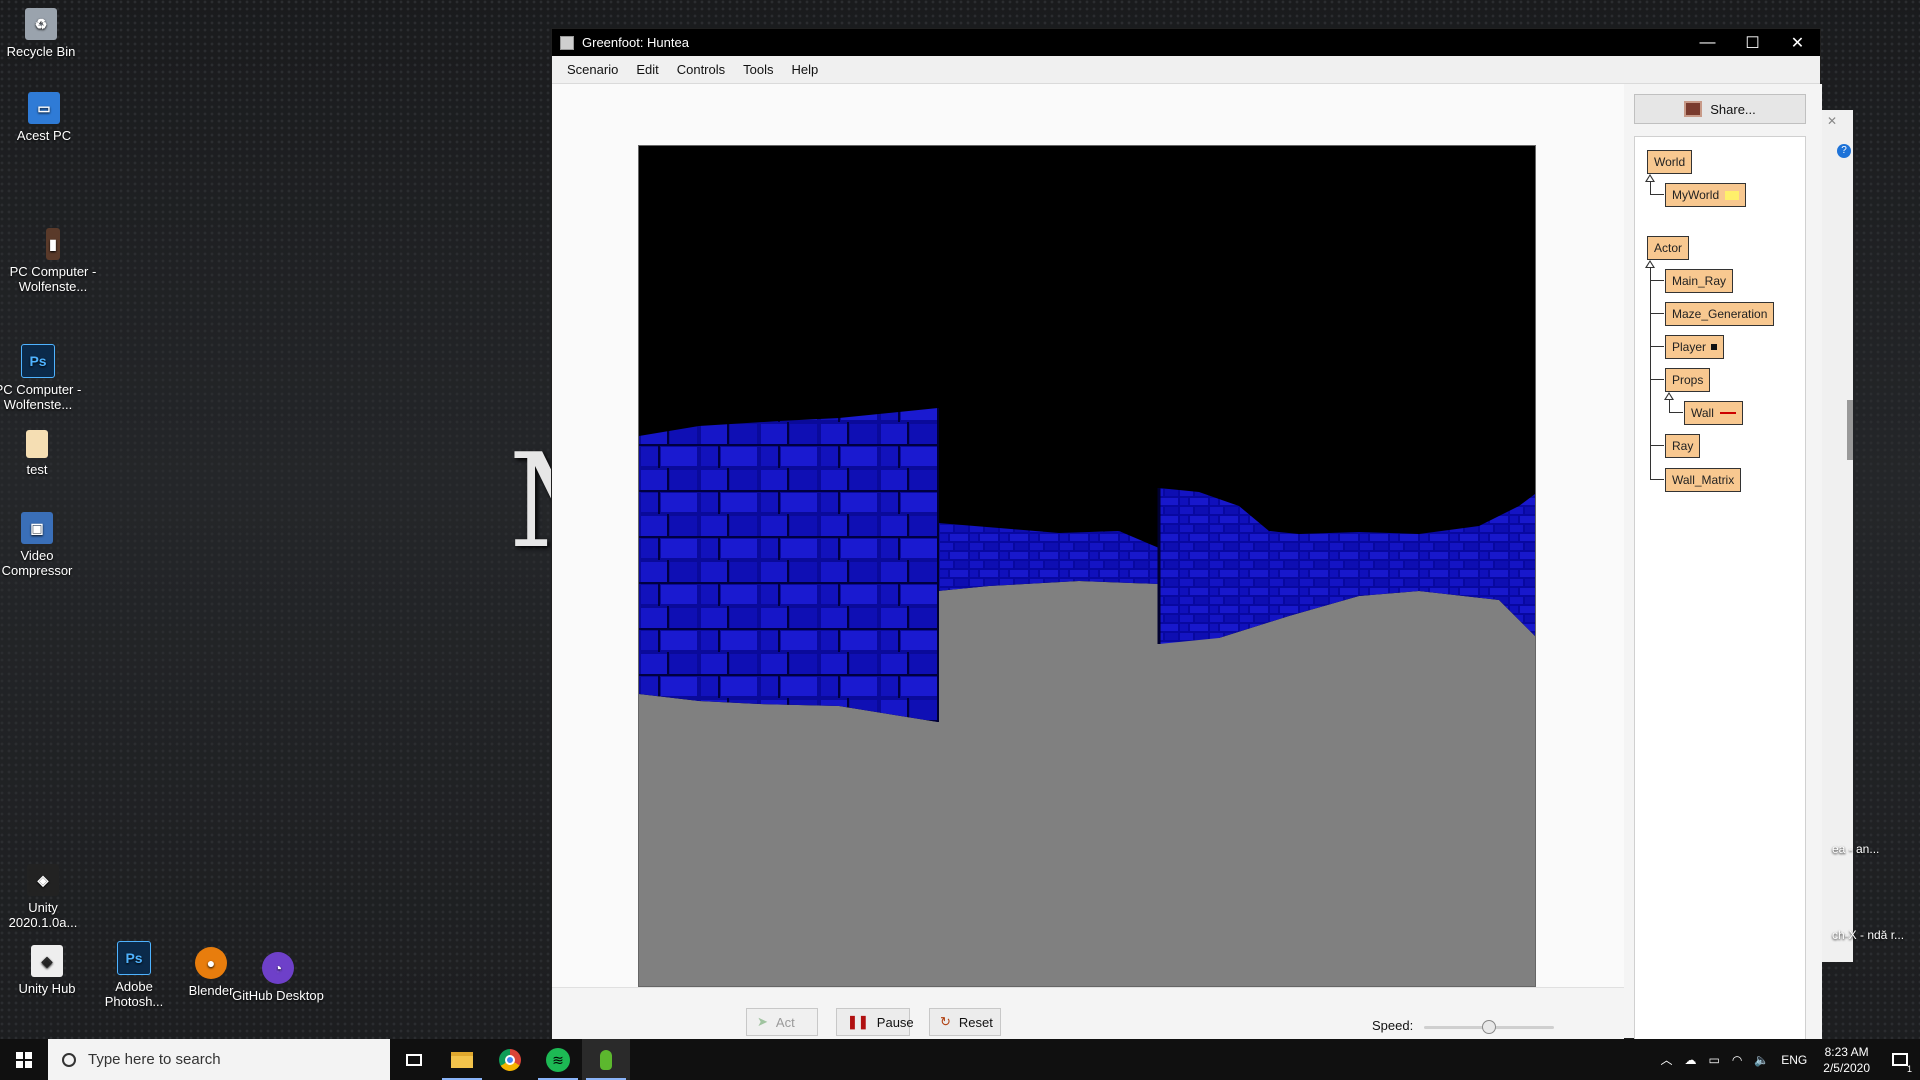  I want to click on recycle-bin-icon: ♻, so click(41, 24).